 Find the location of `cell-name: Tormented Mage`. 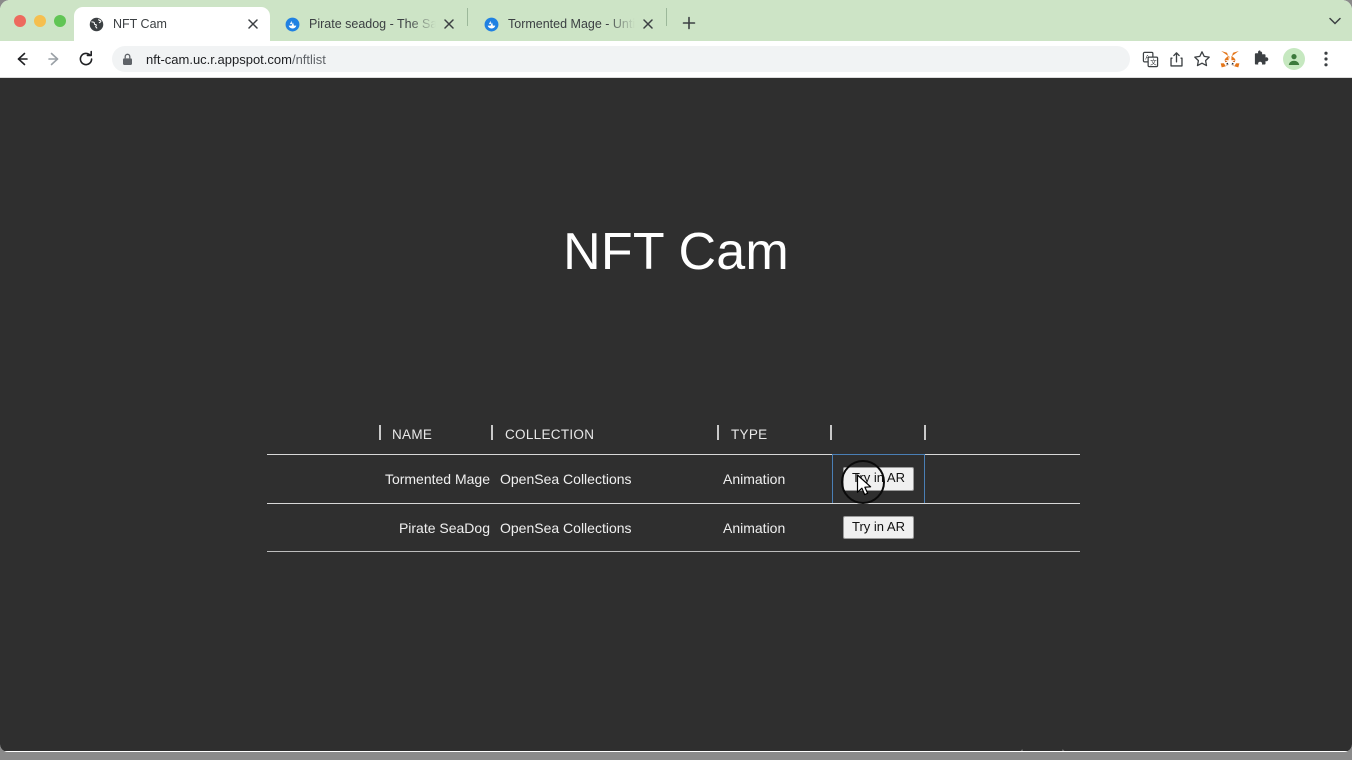

cell-name: Tormented Mage is located at coordinates (437, 479).